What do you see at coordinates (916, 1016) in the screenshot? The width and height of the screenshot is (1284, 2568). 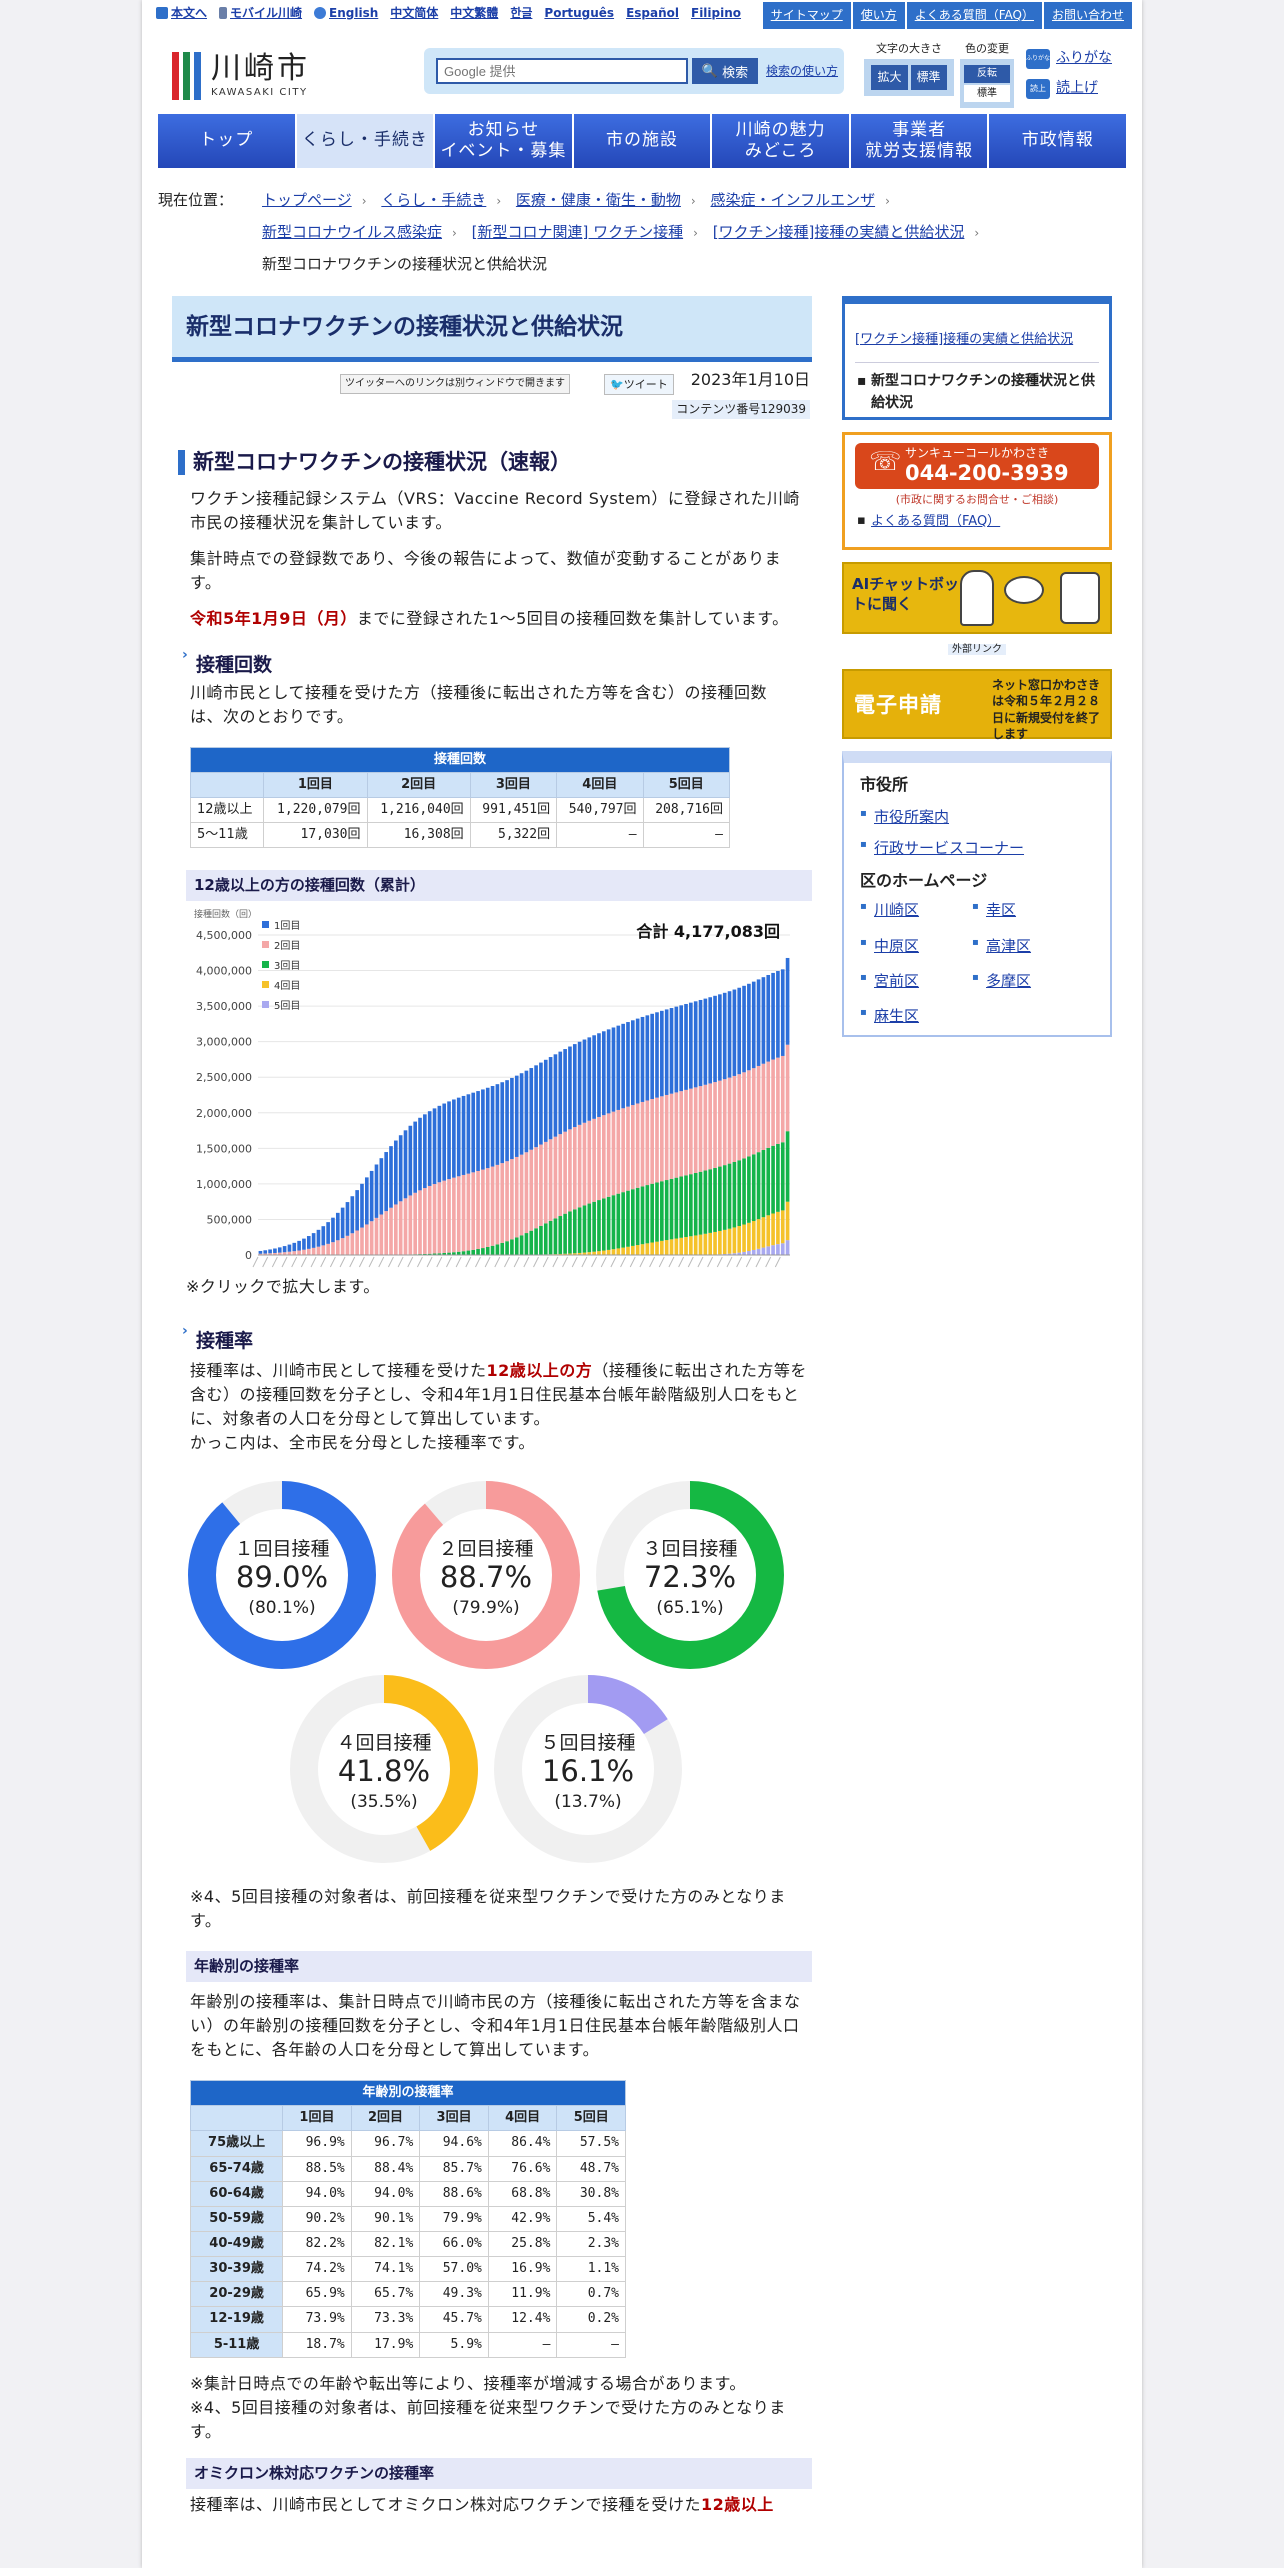 I see `ward-link: ▪ 麻生区` at bounding box center [916, 1016].